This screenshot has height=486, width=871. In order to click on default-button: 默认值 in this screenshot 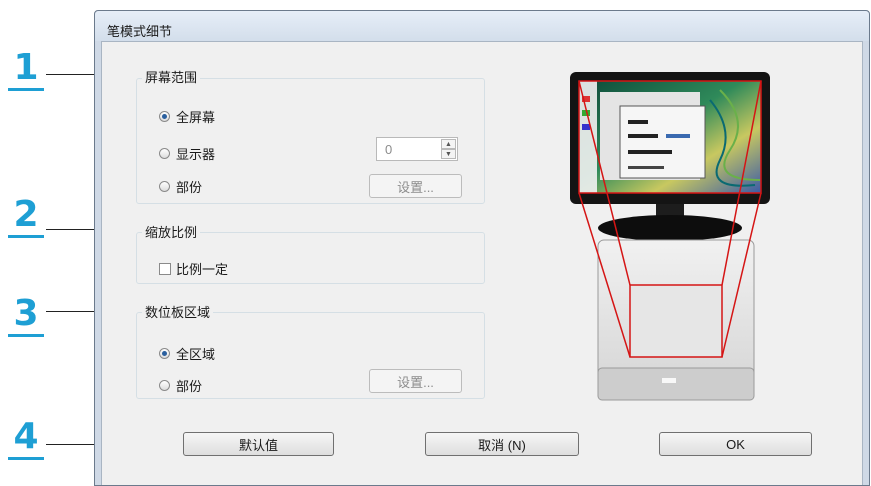, I will do `click(258, 444)`.